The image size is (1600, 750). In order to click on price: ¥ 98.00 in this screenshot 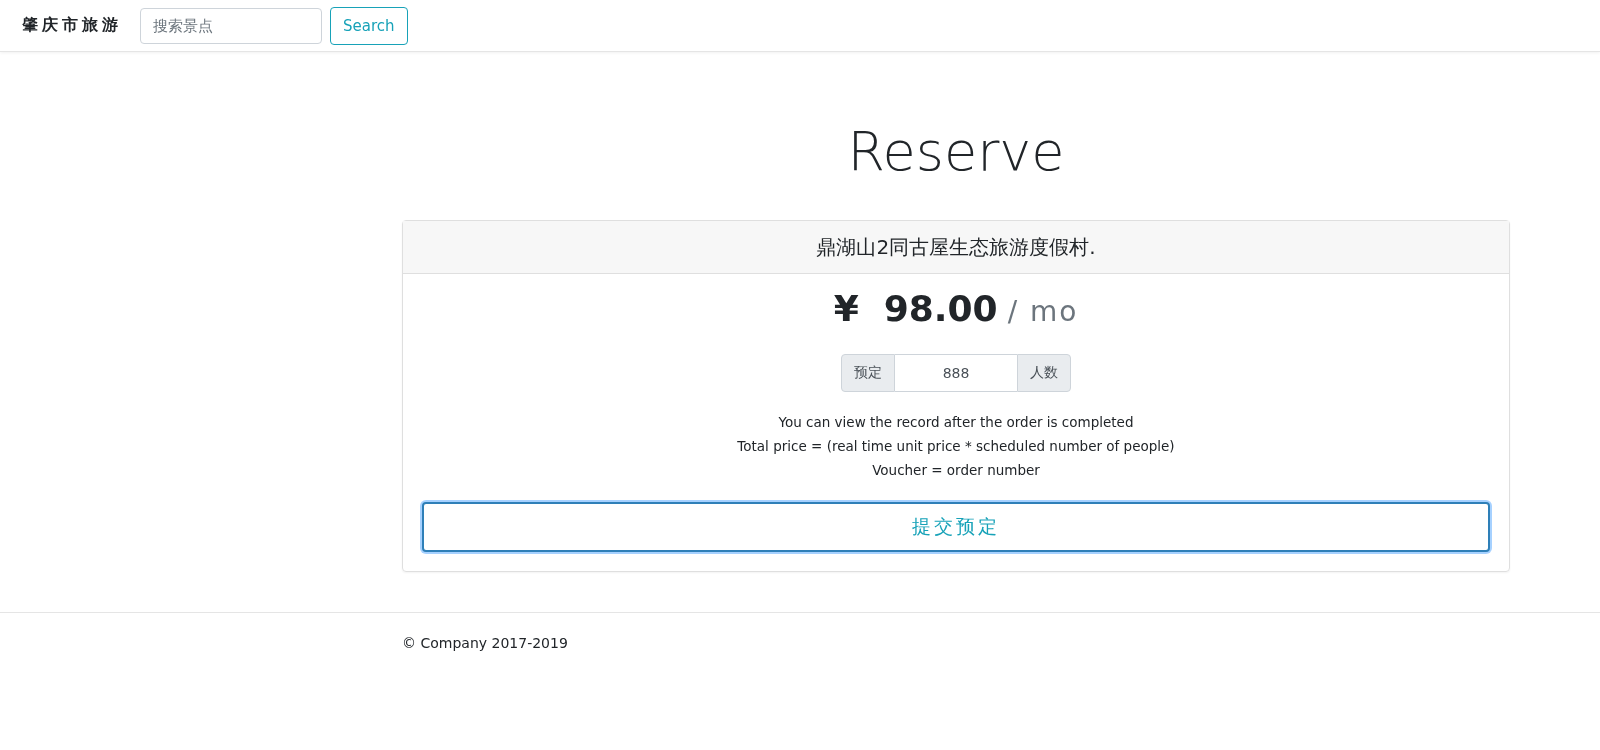, I will do `click(915, 308)`.